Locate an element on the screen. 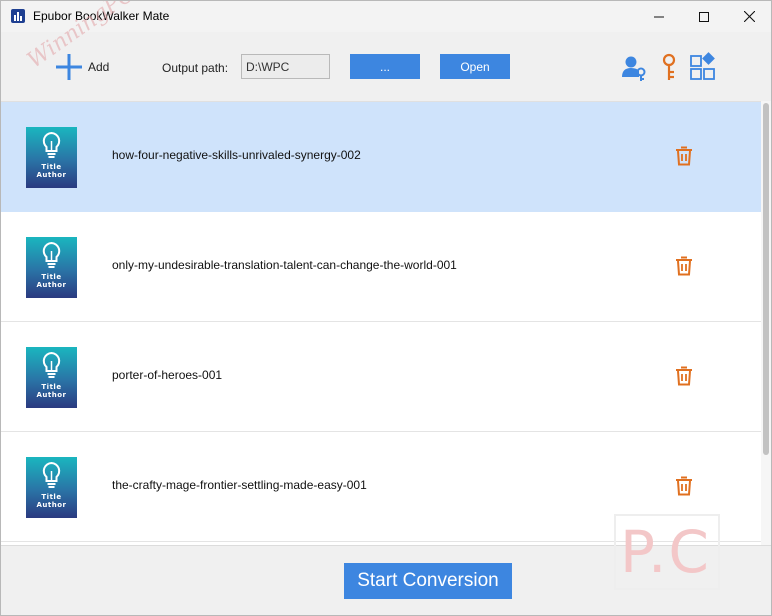 The height and width of the screenshot is (616, 772). minimize-icon is located at coordinates (659, 16).